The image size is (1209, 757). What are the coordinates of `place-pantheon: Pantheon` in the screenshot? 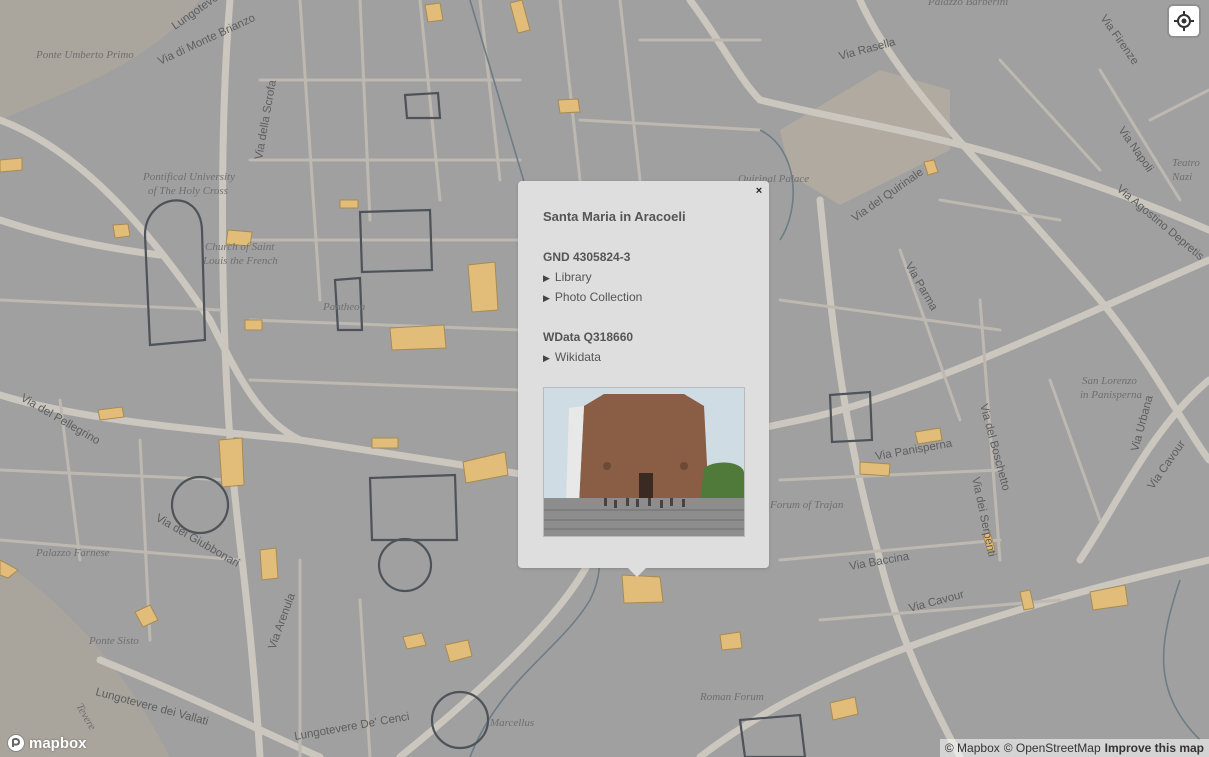 It's located at (344, 307).